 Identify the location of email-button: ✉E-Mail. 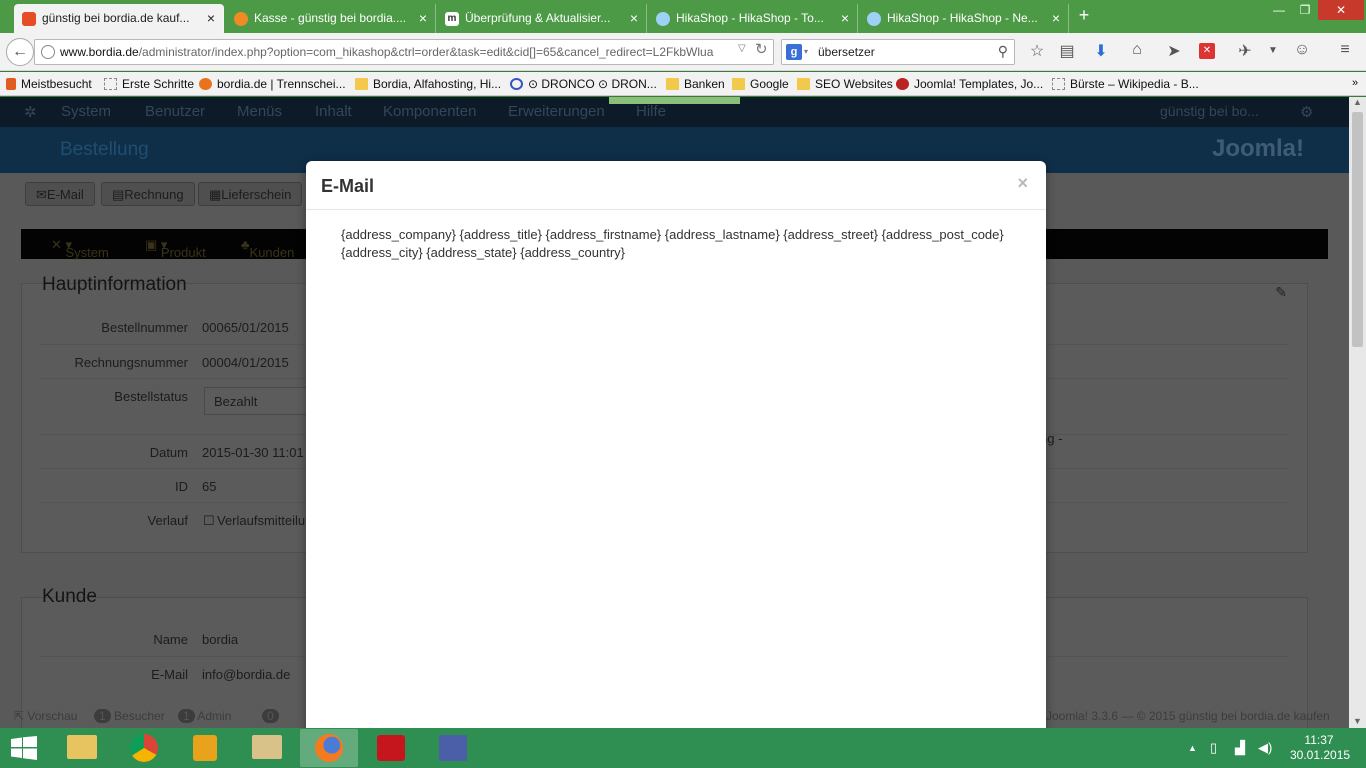
(60, 194).